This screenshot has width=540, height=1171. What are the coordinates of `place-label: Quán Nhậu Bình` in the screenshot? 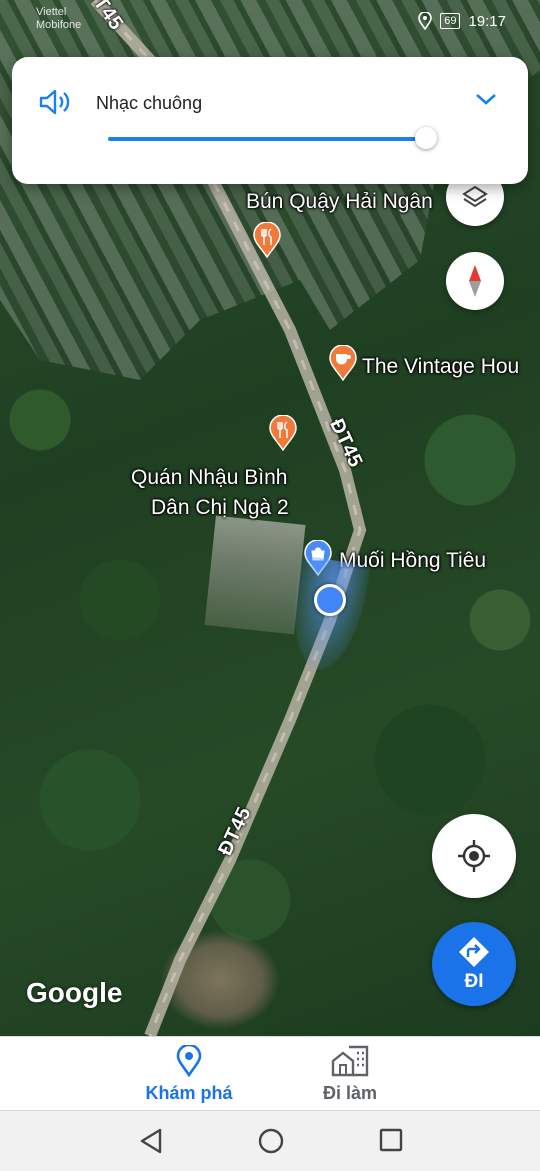 It's located at (209, 477).